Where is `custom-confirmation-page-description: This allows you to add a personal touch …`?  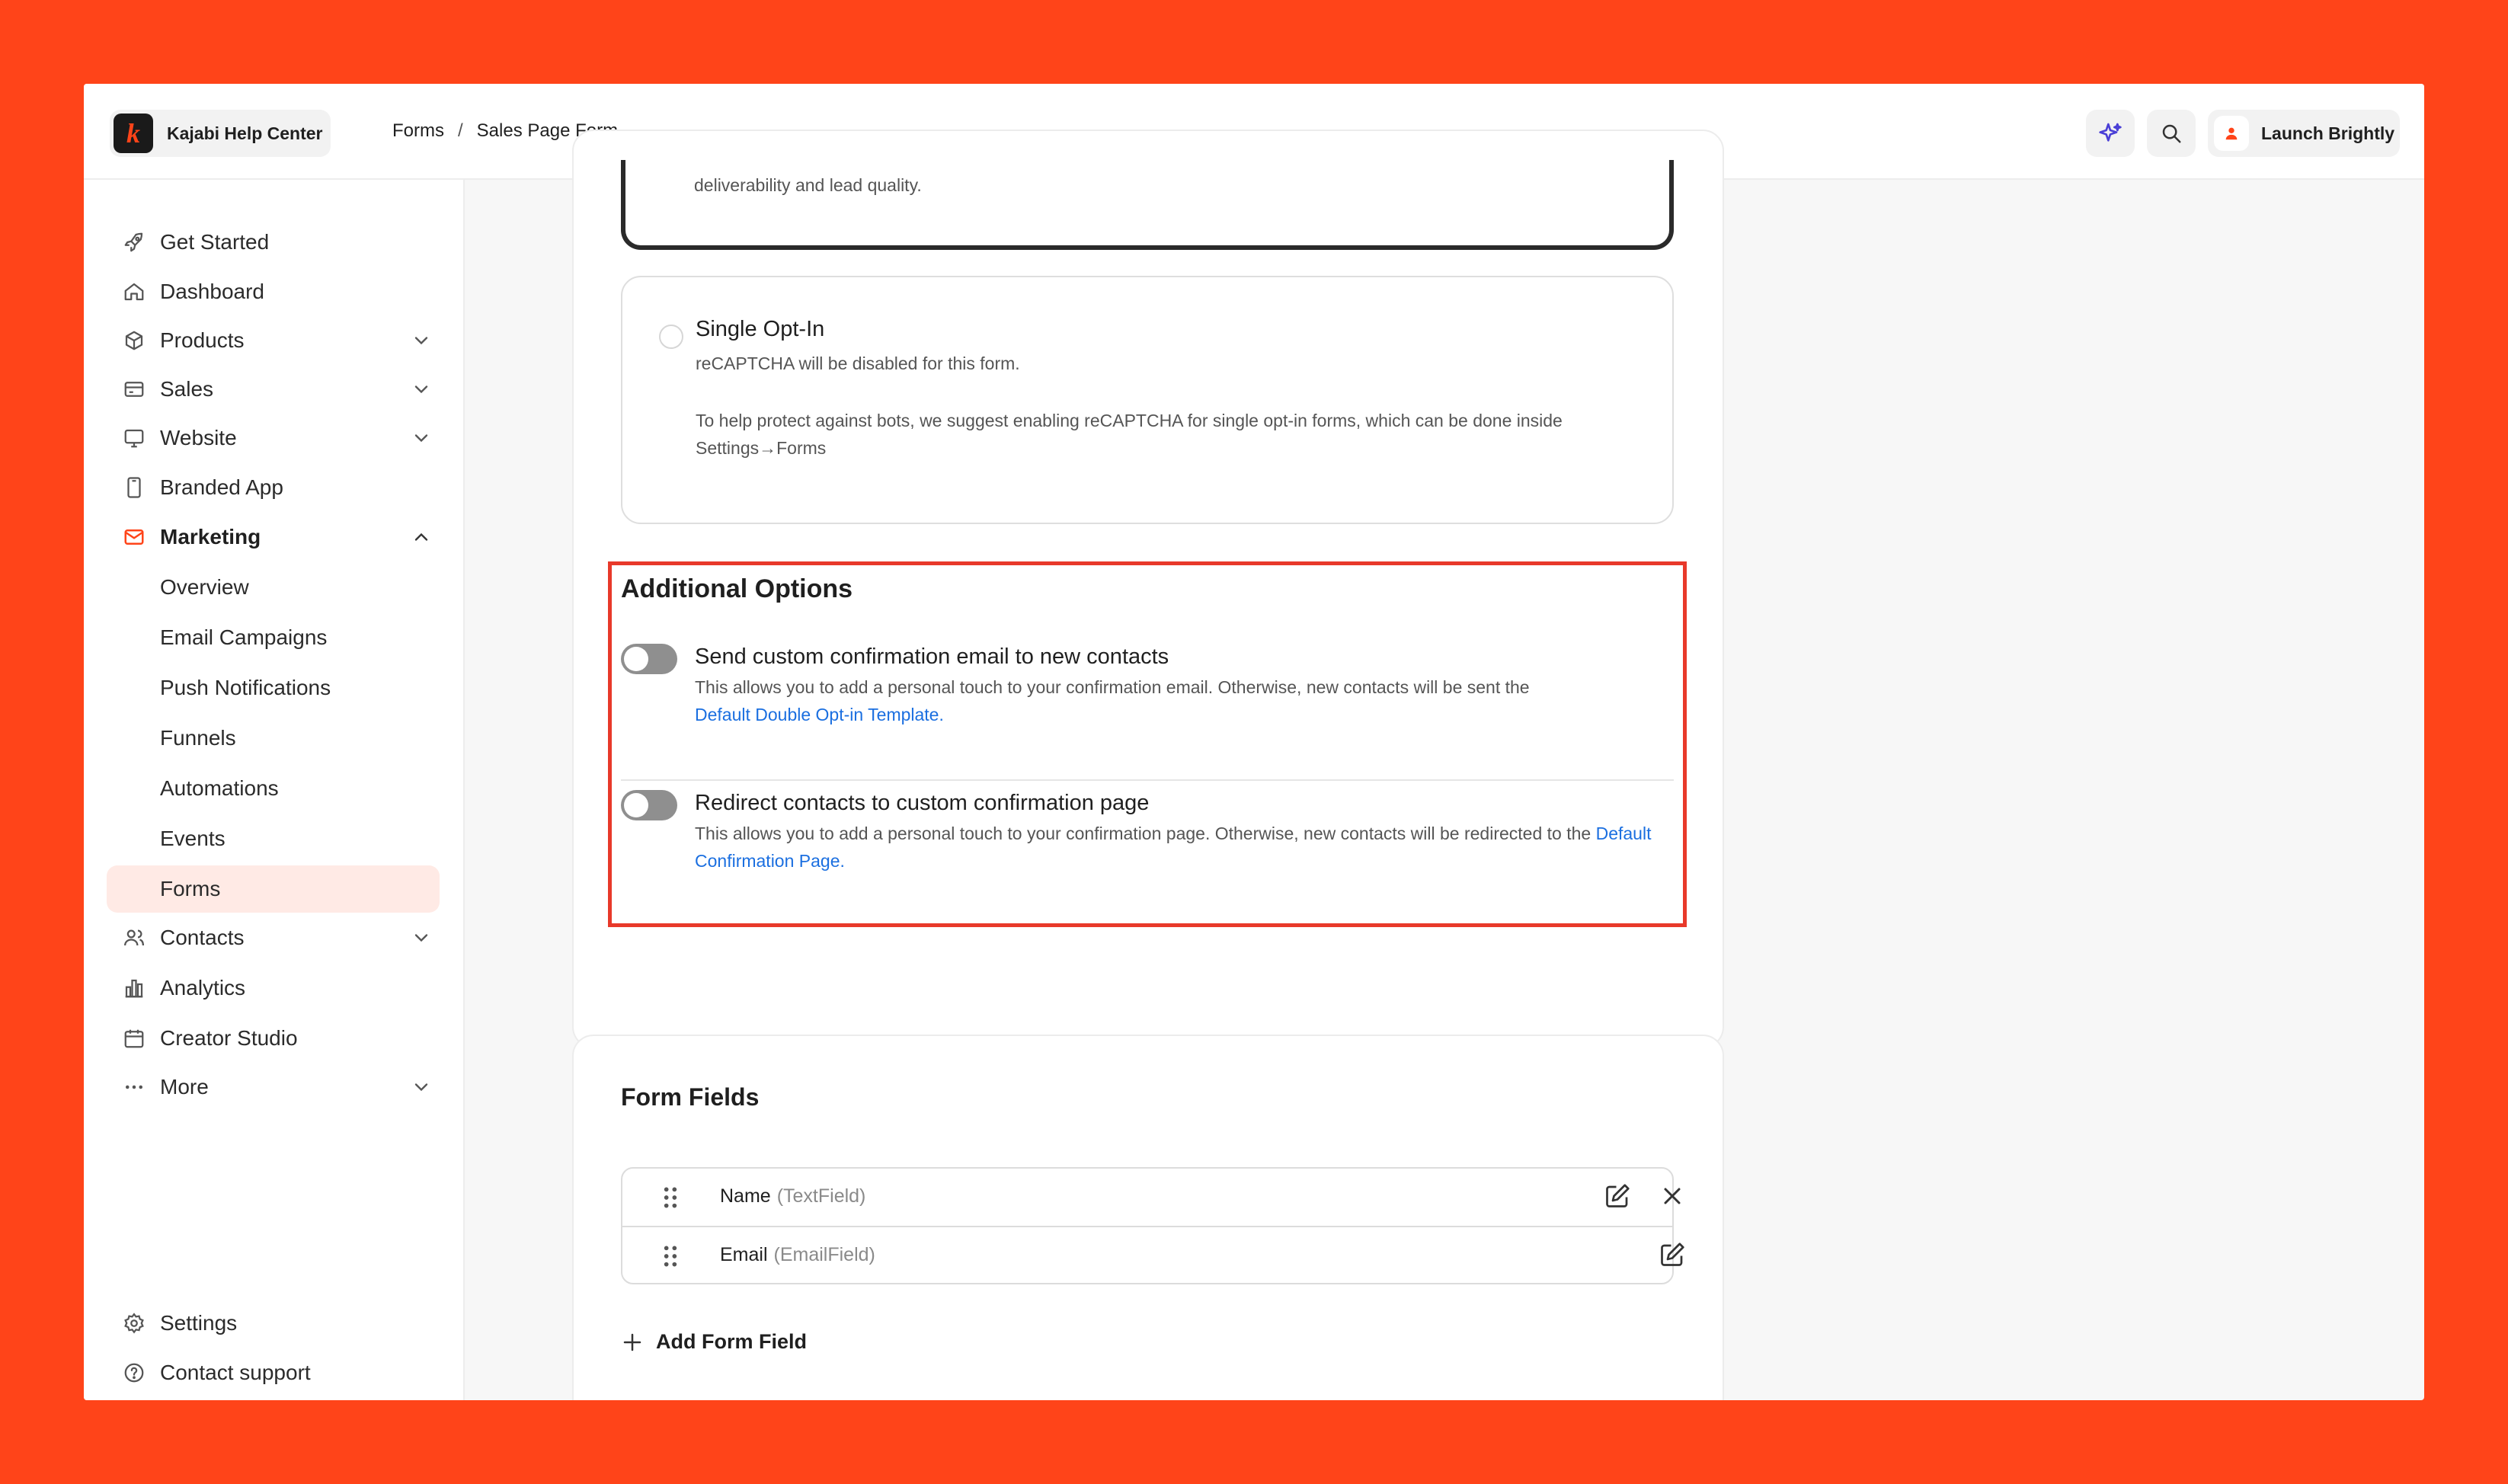
custom-confirmation-page-description: This allows you to add a personal touch … is located at coordinates (1205, 847).